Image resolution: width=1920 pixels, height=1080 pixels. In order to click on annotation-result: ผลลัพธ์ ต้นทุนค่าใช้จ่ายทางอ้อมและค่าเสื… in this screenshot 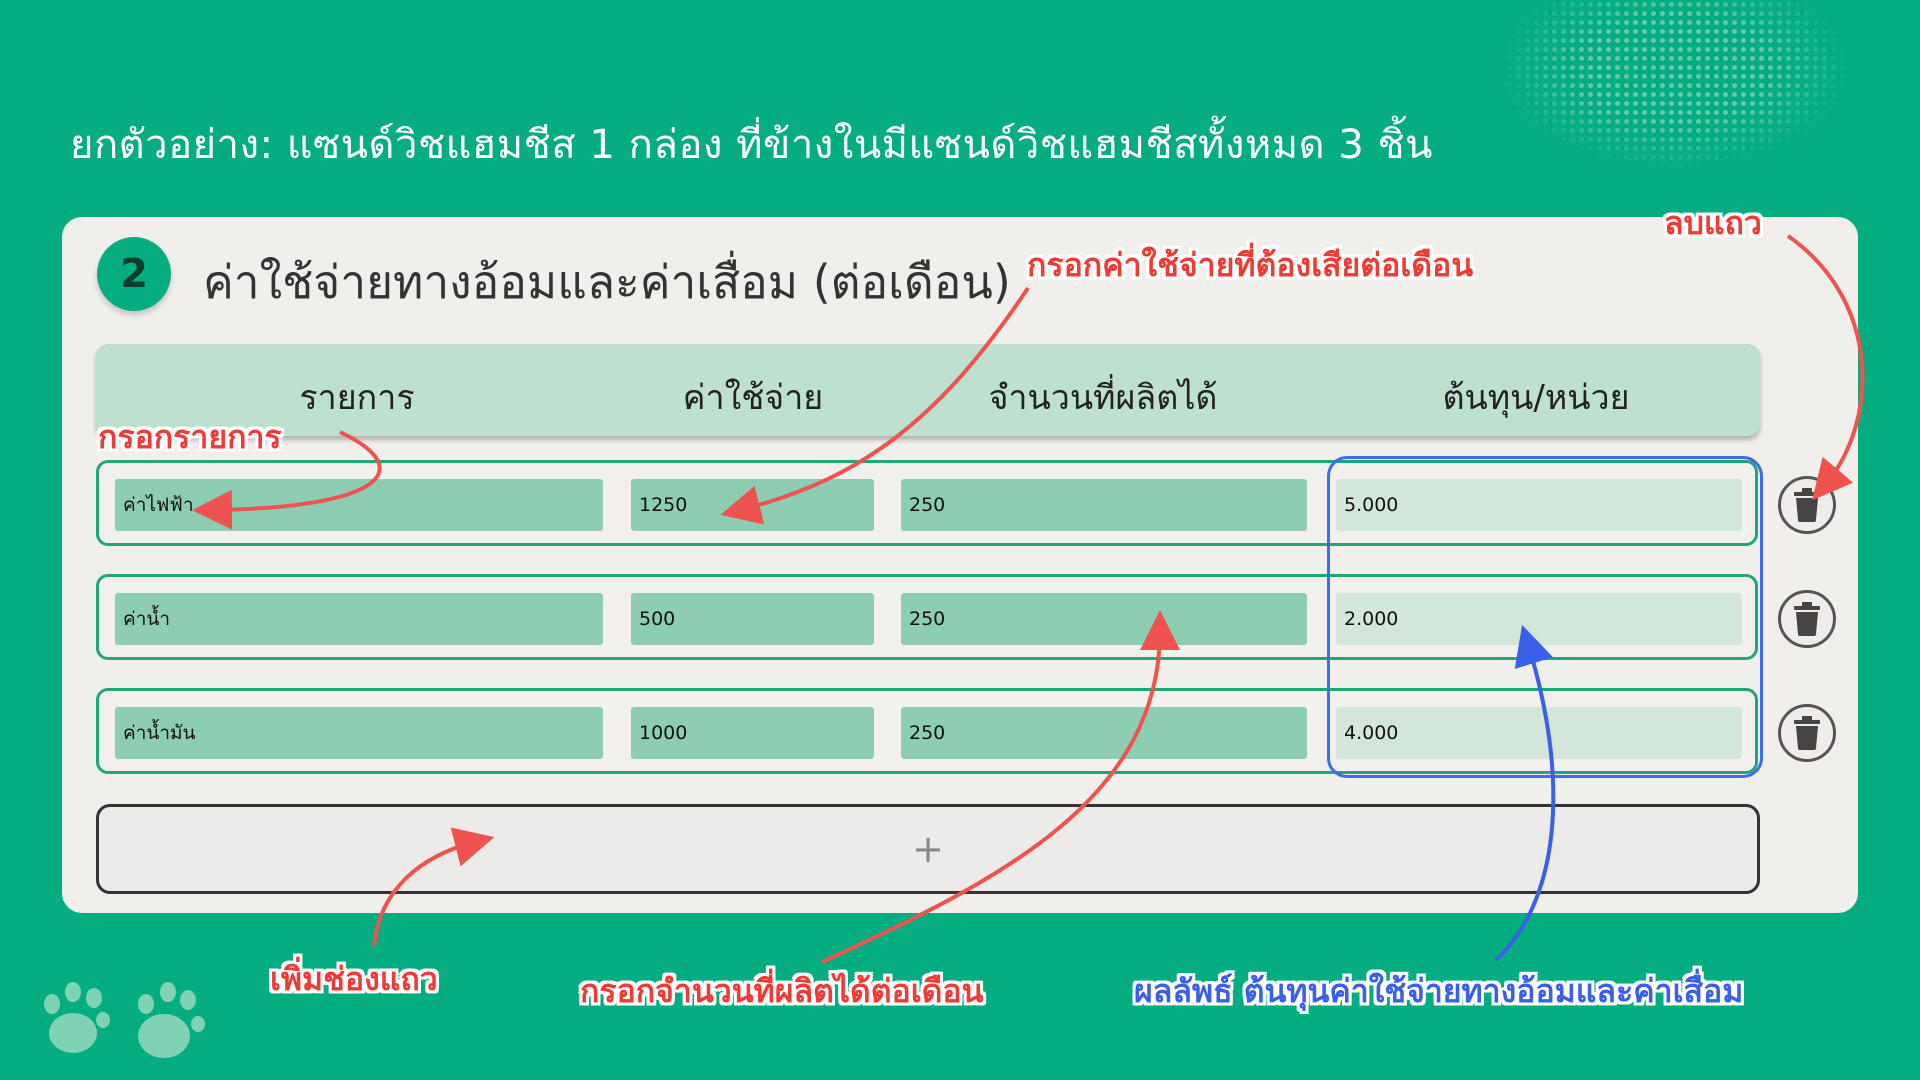, I will do `click(1439, 991)`.